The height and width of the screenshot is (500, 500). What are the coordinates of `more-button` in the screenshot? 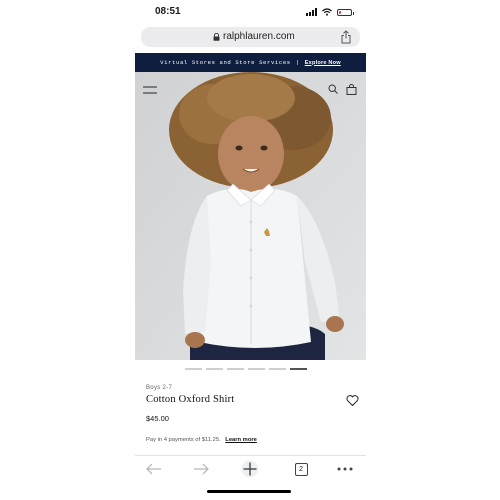 It's located at (345, 469).